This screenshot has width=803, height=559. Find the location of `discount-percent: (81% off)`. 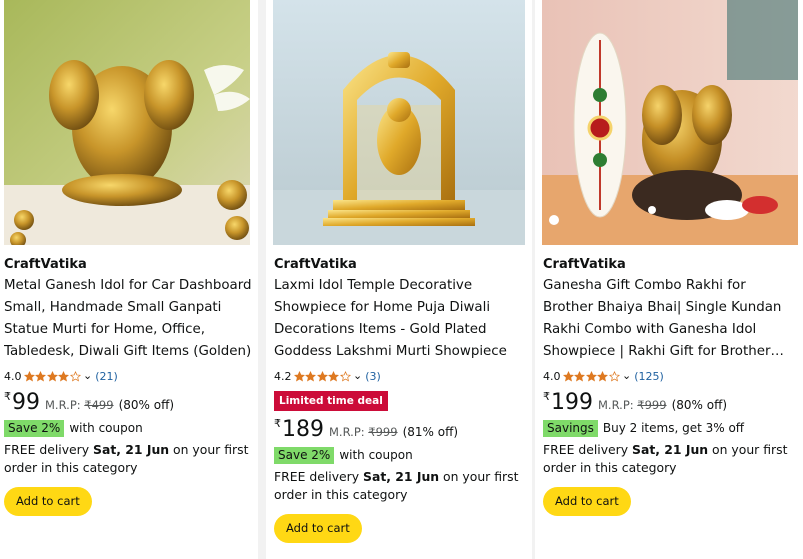

discount-percent: (81% off) is located at coordinates (430, 432).